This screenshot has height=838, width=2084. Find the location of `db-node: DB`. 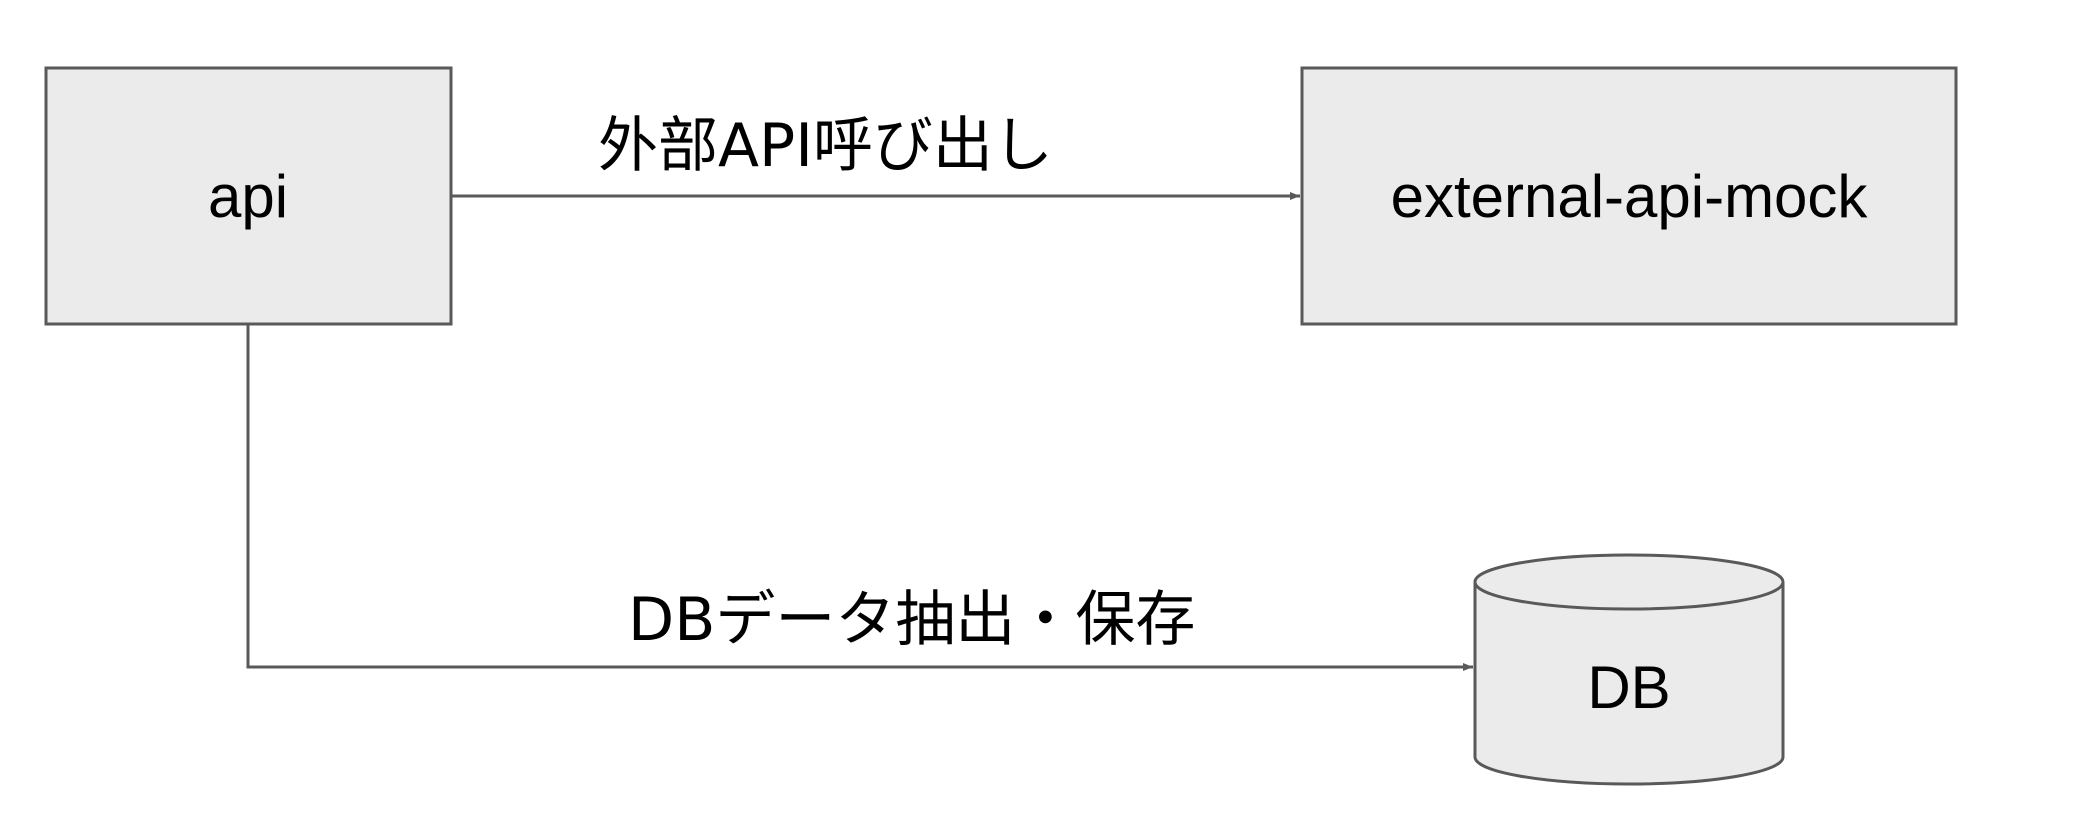

db-node: DB is located at coordinates (1629, 669).